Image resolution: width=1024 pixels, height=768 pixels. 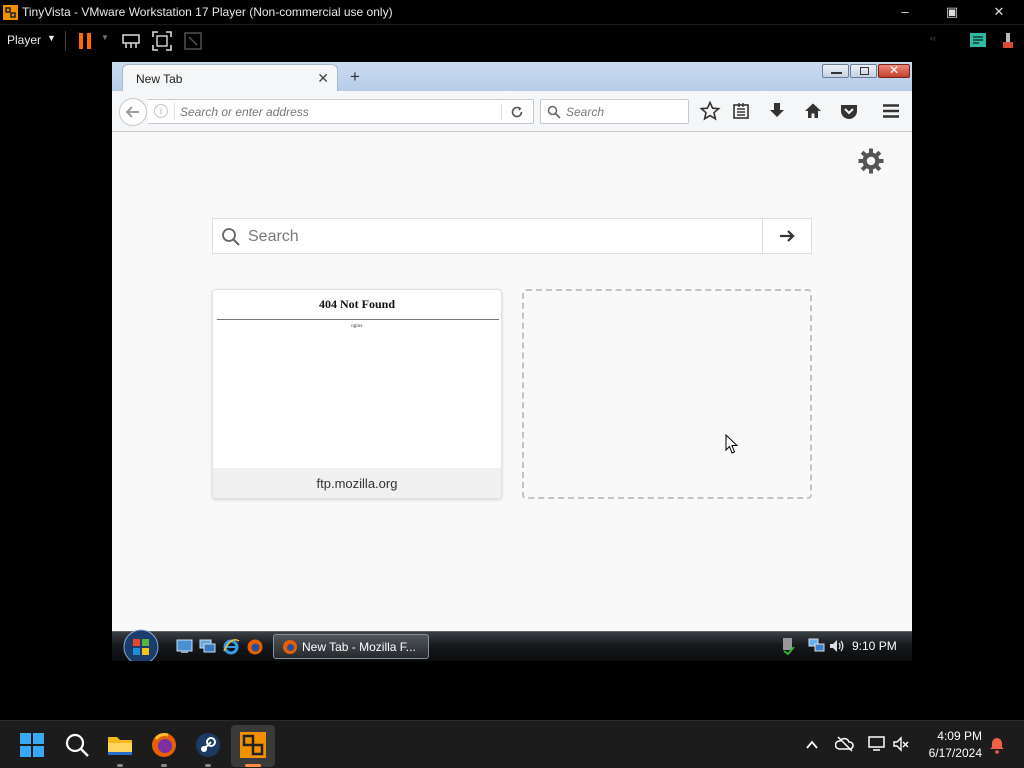 What do you see at coordinates (161, 111) in the screenshot?
I see `info-icon: i` at bounding box center [161, 111].